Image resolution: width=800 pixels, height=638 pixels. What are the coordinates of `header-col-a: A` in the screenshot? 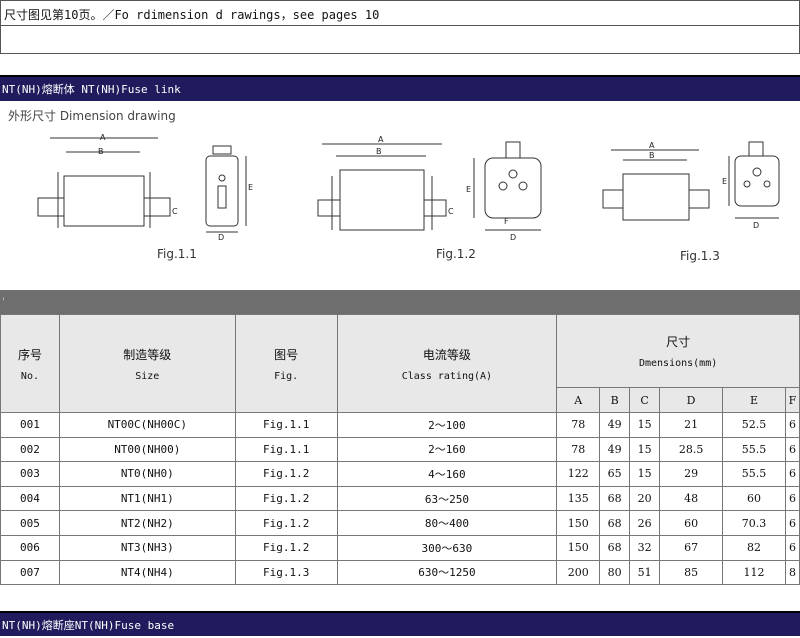 It's located at (578, 400).